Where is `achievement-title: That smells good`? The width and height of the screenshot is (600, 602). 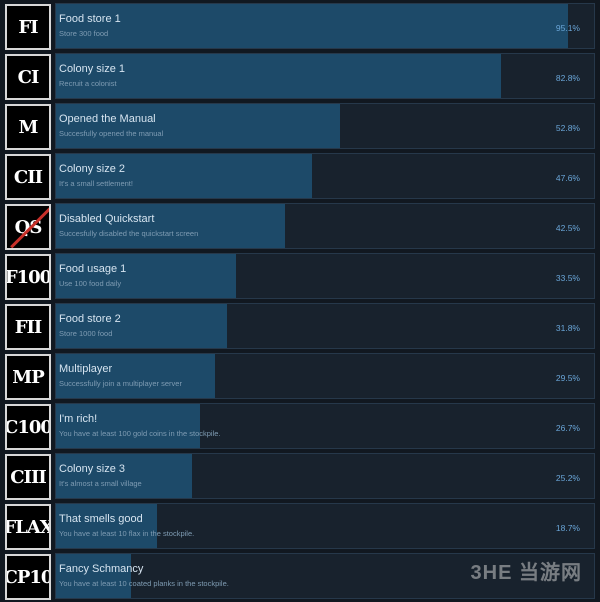
achievement-title: That smells good is located at coordinates (101, 519).